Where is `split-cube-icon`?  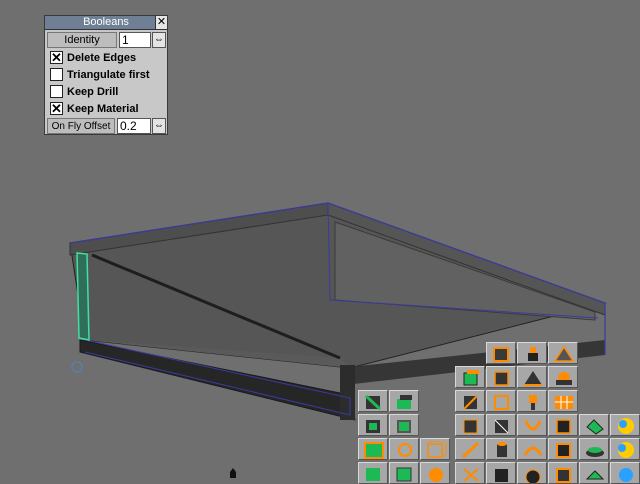
split-cube-icon is located at coordinates (563, 401).